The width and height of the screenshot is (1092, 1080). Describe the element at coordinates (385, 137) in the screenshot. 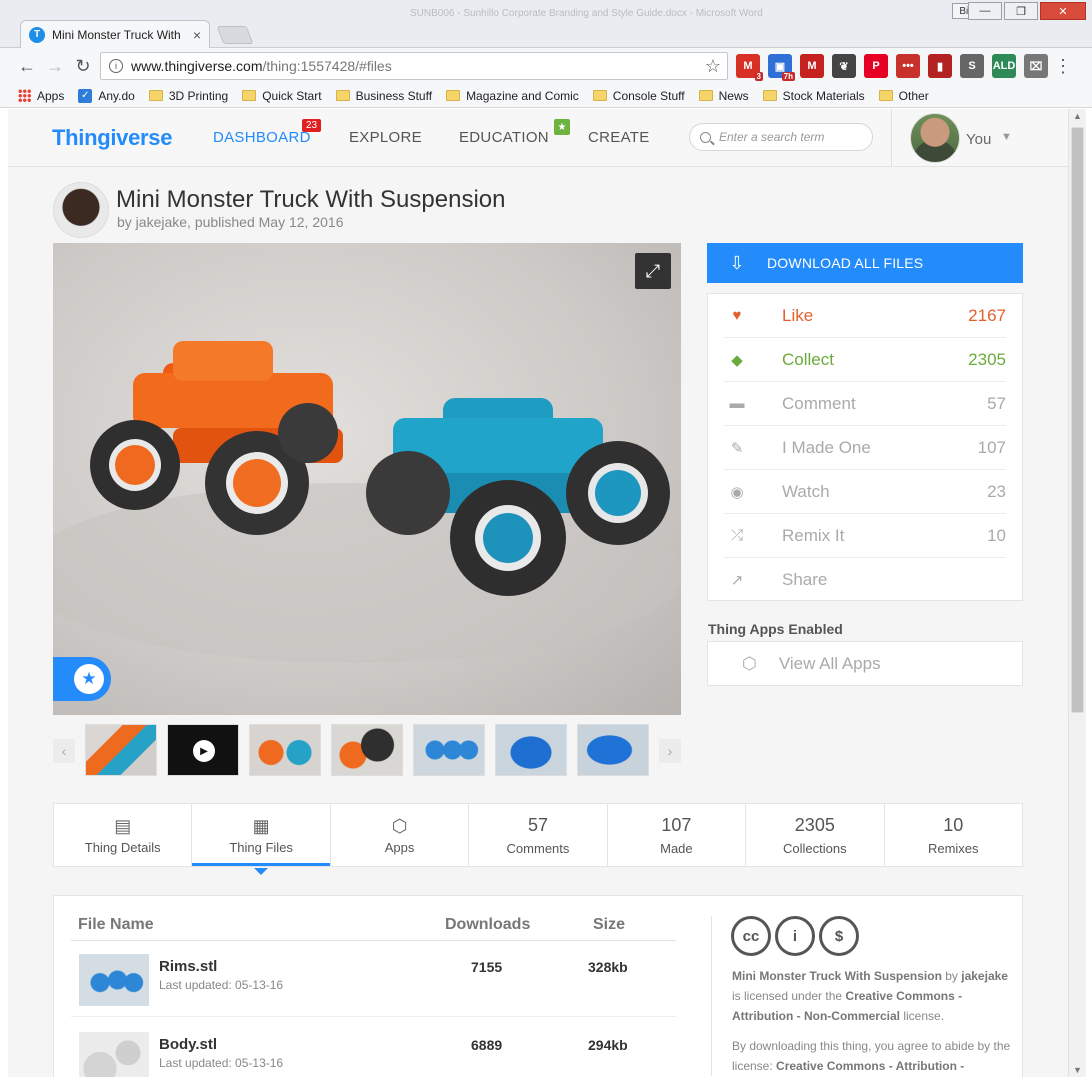

I see `nav-explore: EXPLORE` at that location.